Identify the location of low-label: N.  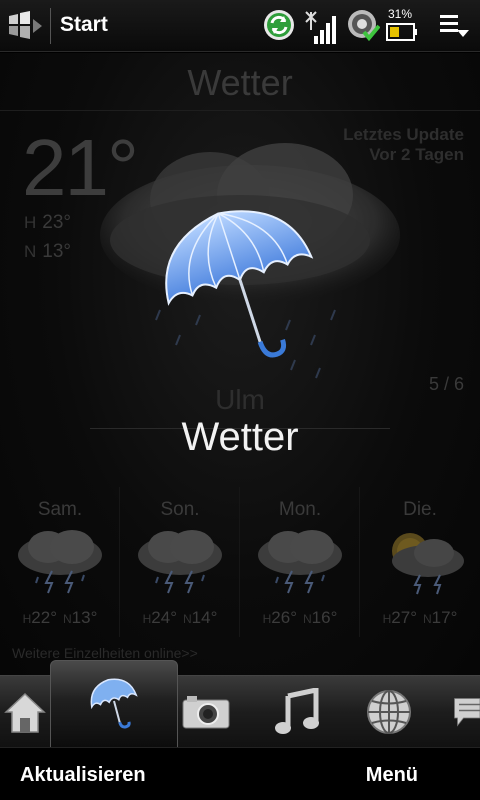
(30, 251).